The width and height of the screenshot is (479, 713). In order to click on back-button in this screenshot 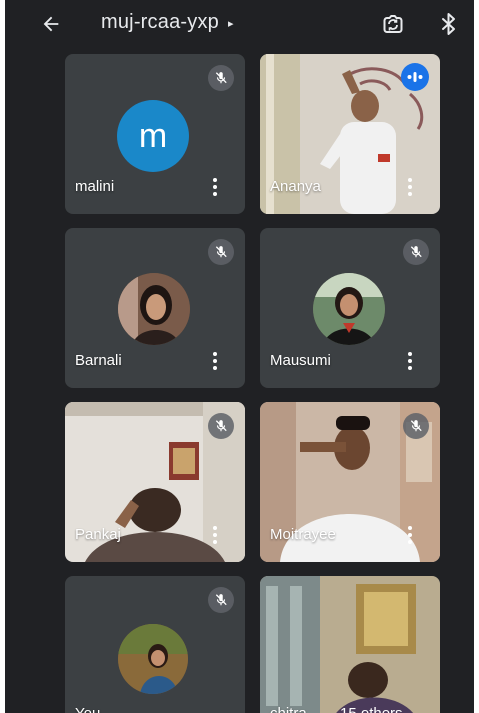, I will do `click(51, 24)`.